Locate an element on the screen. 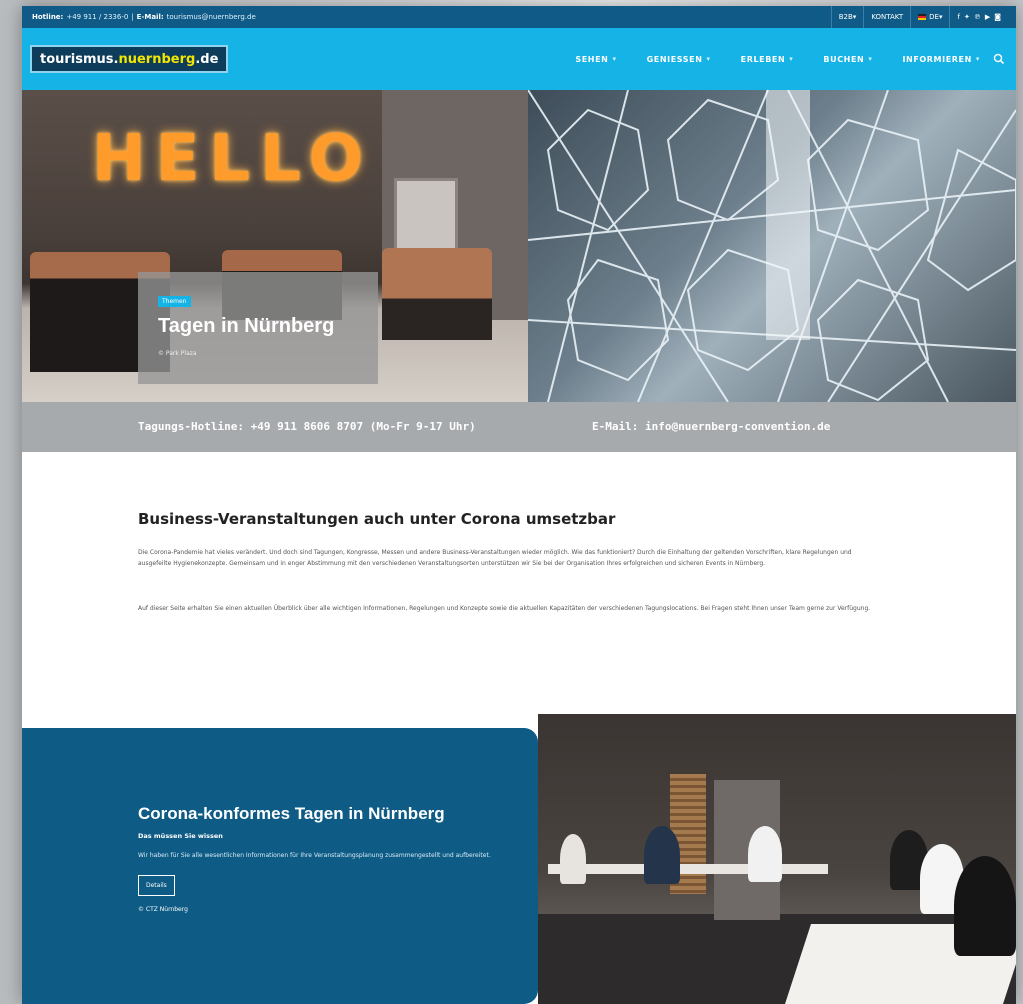 The height and width of the screenshot is (1004, 1023). card-subtitle: Das müssen Sie wissen is located at coordinates (180, 836).